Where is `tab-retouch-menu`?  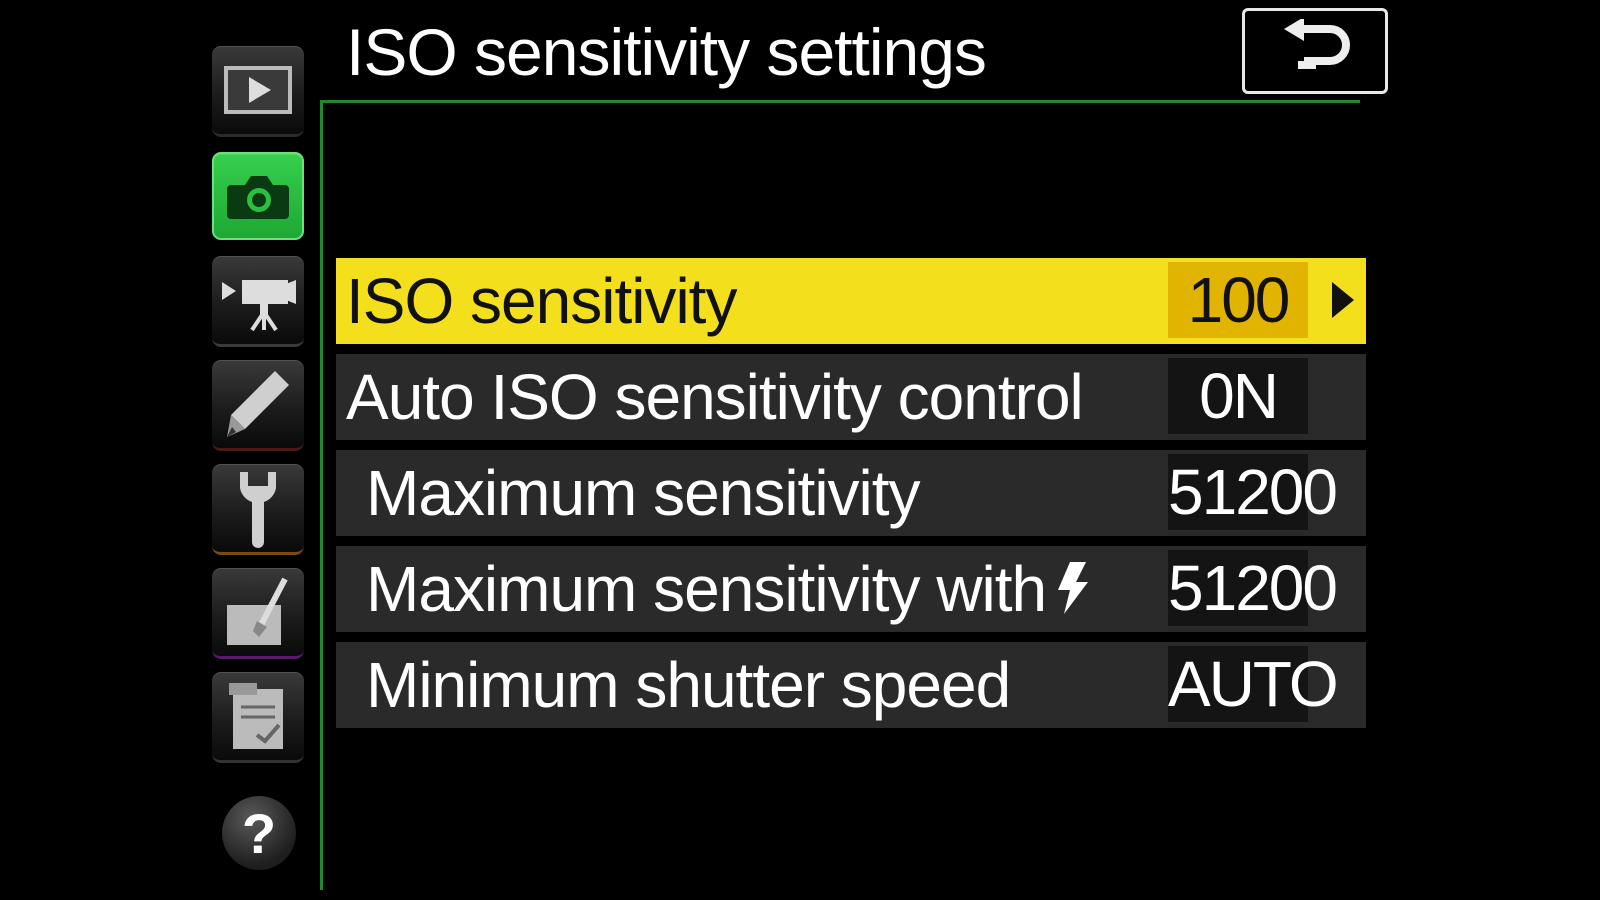 tab-retouch-menu is located at coordinates (258, 613).